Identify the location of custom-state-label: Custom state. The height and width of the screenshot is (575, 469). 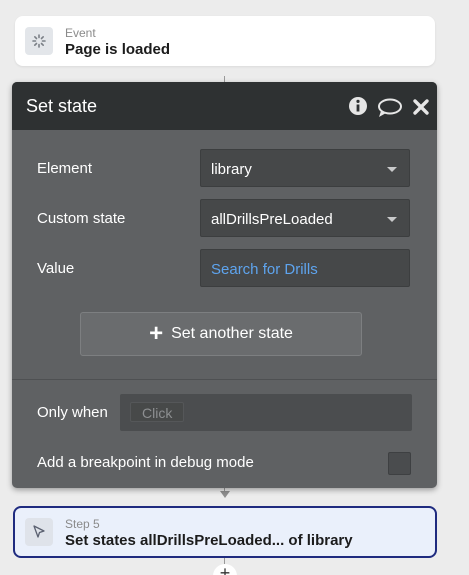
(81, 218).